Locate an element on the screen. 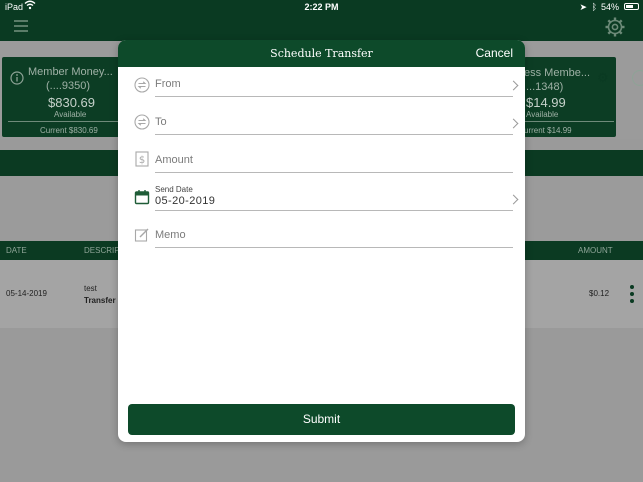 The image size is (643, 482). current-balance: Current $830.69 is located at coordinates (69, 130).